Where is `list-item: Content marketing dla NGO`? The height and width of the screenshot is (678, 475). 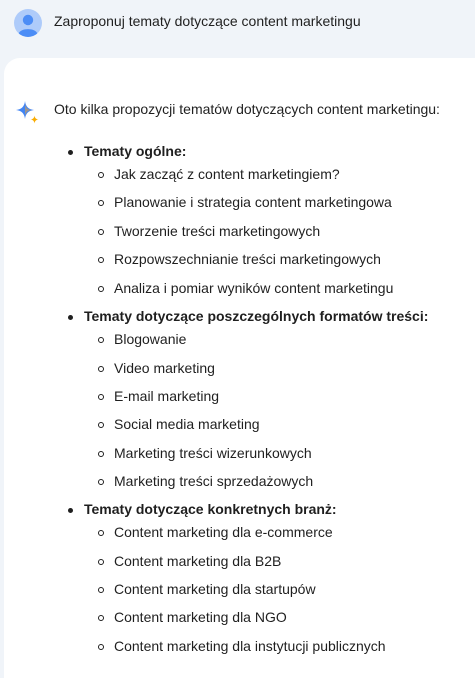
list-item: Content marketing dla NGO is located at coordinates (200, 617).